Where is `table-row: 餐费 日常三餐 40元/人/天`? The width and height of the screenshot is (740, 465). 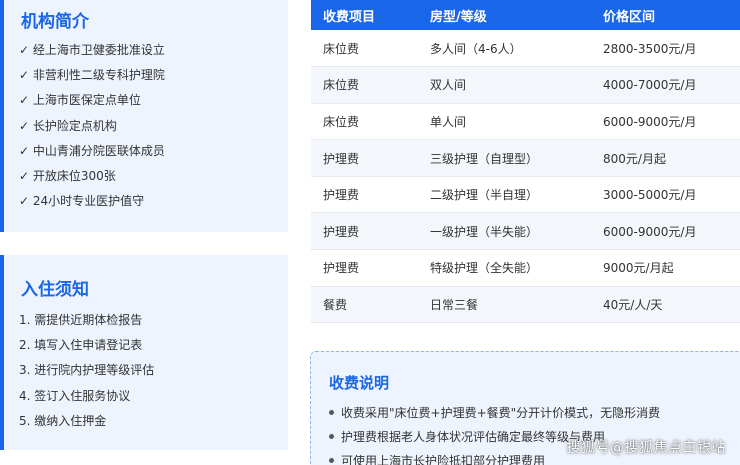 table-row: 餐费 日常三餐 40元/人/天 is located at coordinates (525, 305).